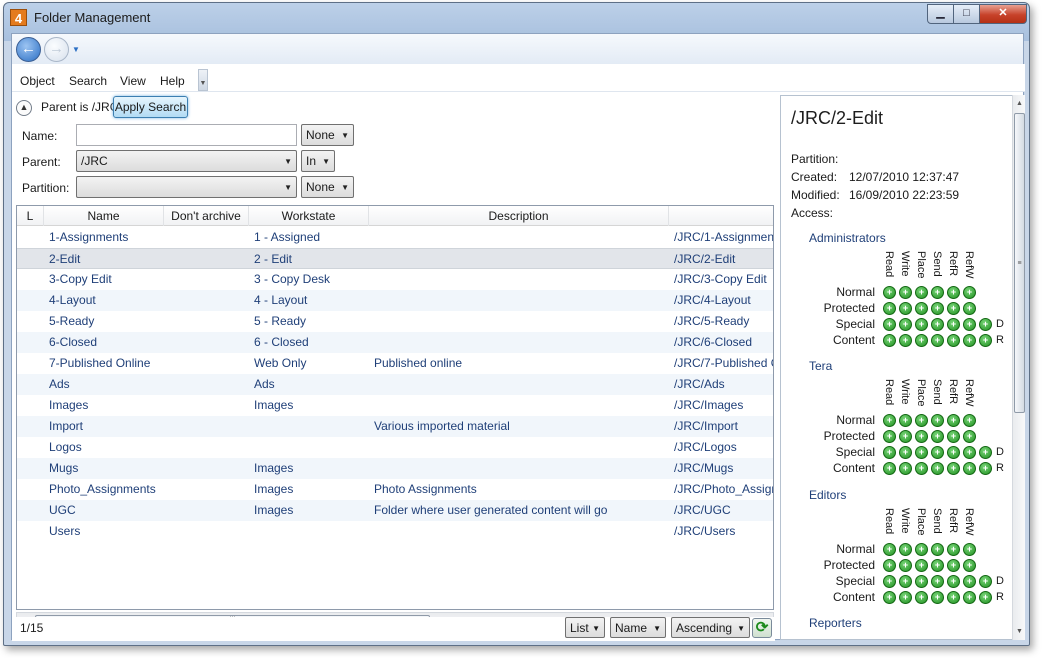 The image size is (1045, 658). What do you see at coordinates (1019, 631) in the screenshot?
I see `scroll-down-icon: ▼` at bounding box center [1019, 631].